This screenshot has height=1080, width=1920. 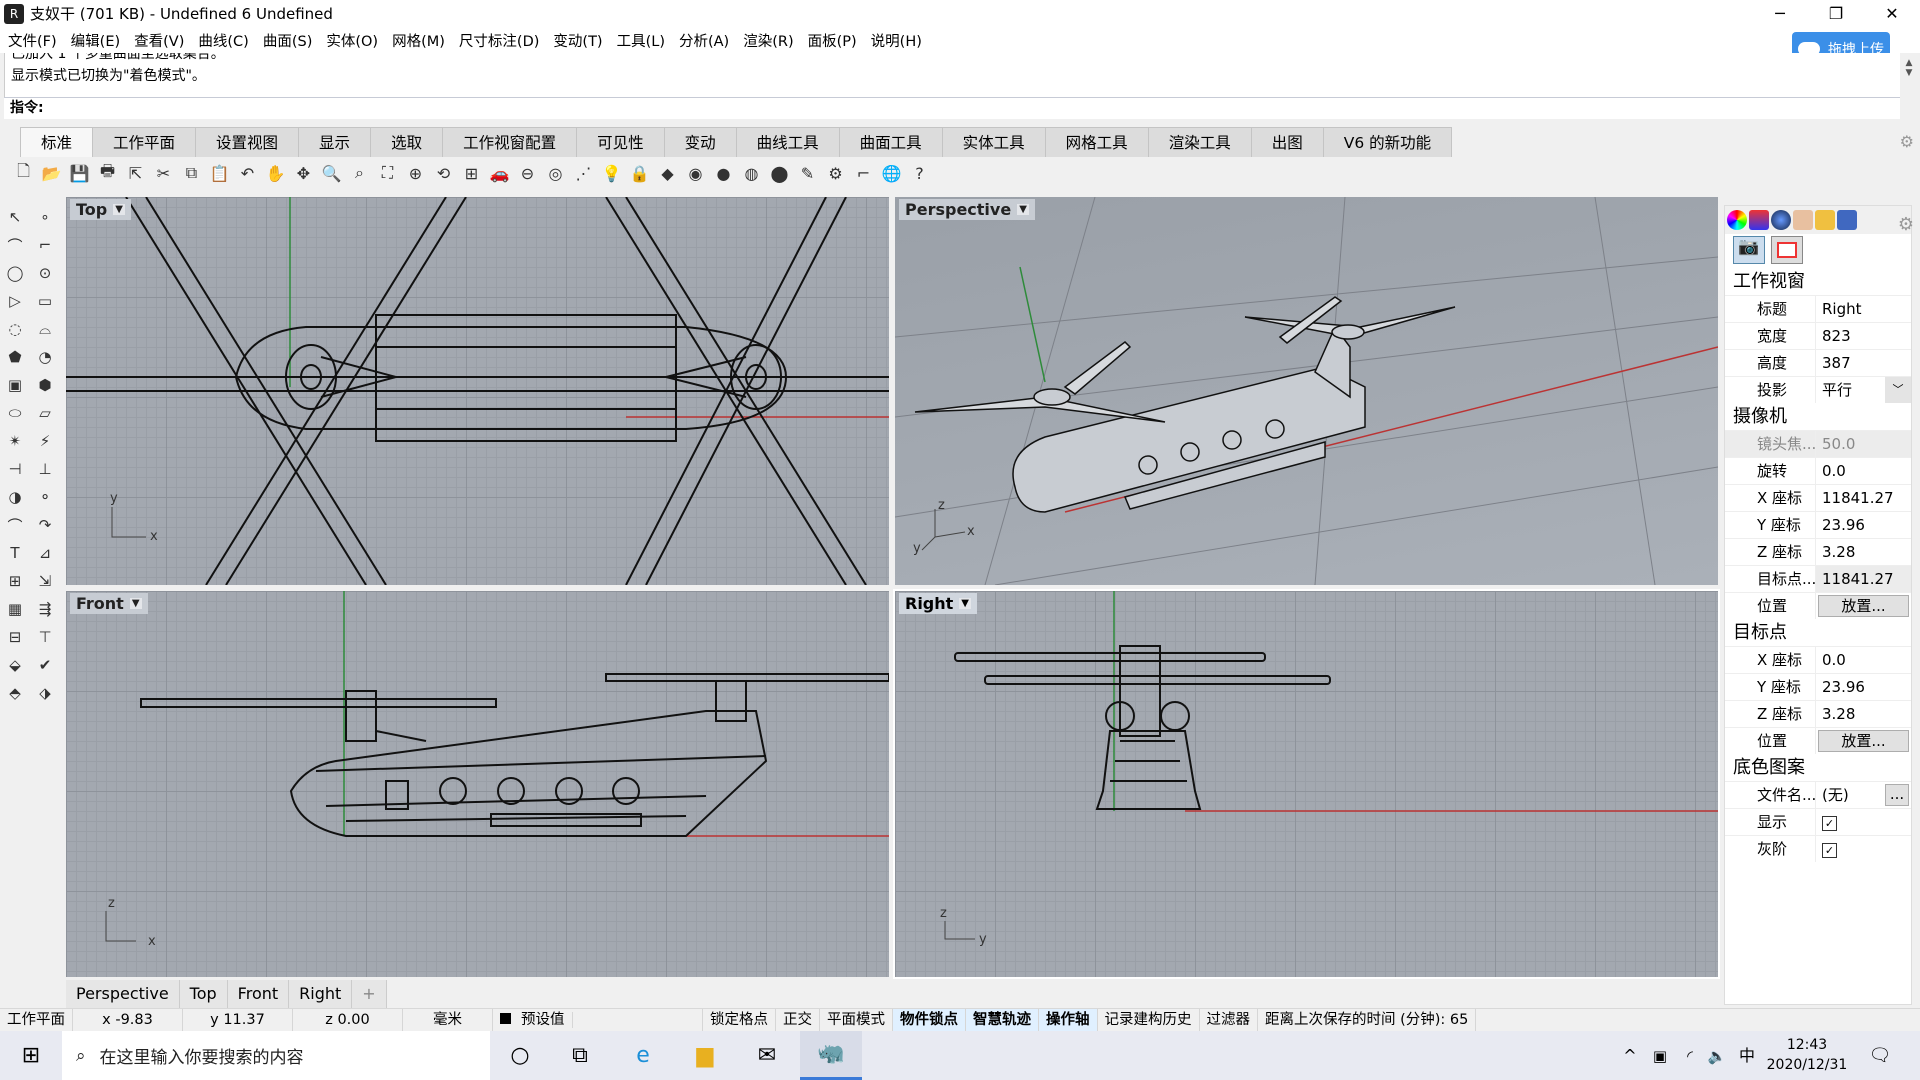 I want to click on car-icon: 🚗, so click(x=499, y=173).